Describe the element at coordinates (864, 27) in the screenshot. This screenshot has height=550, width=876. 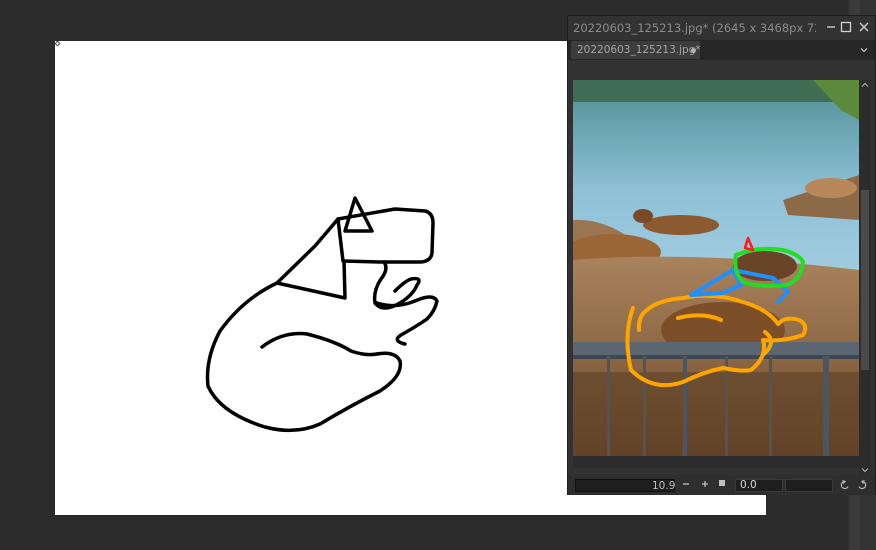
I see `close-icon` at that location.